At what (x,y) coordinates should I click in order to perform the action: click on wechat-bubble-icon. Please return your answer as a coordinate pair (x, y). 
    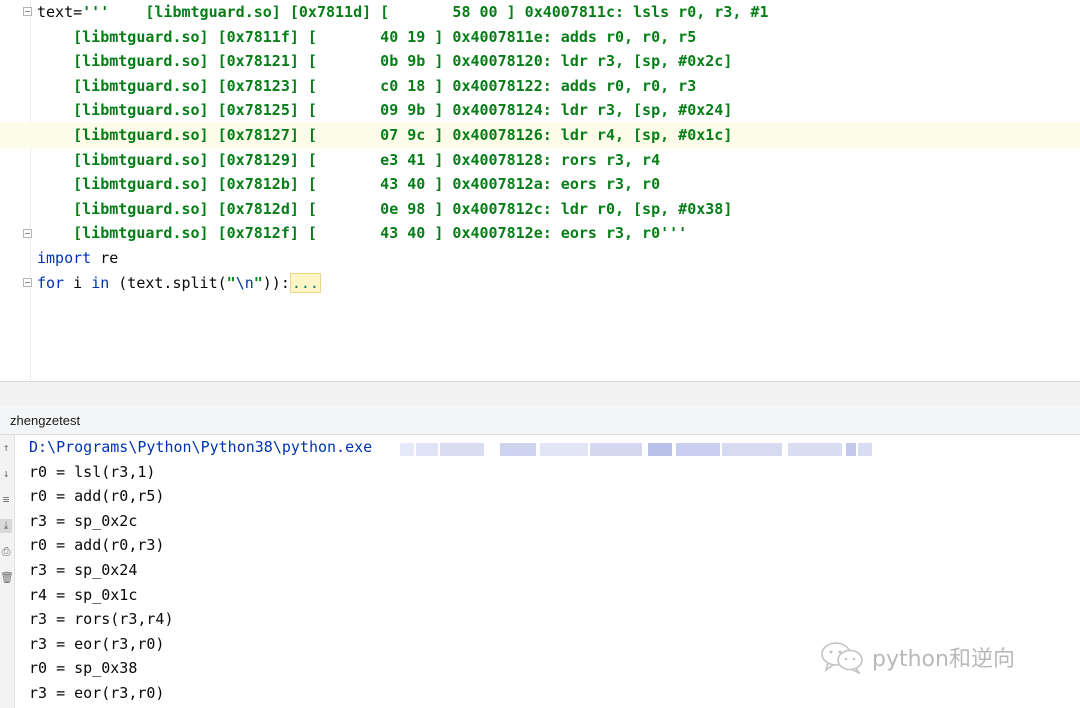
    Looking at the image, I should click on (842, 658).